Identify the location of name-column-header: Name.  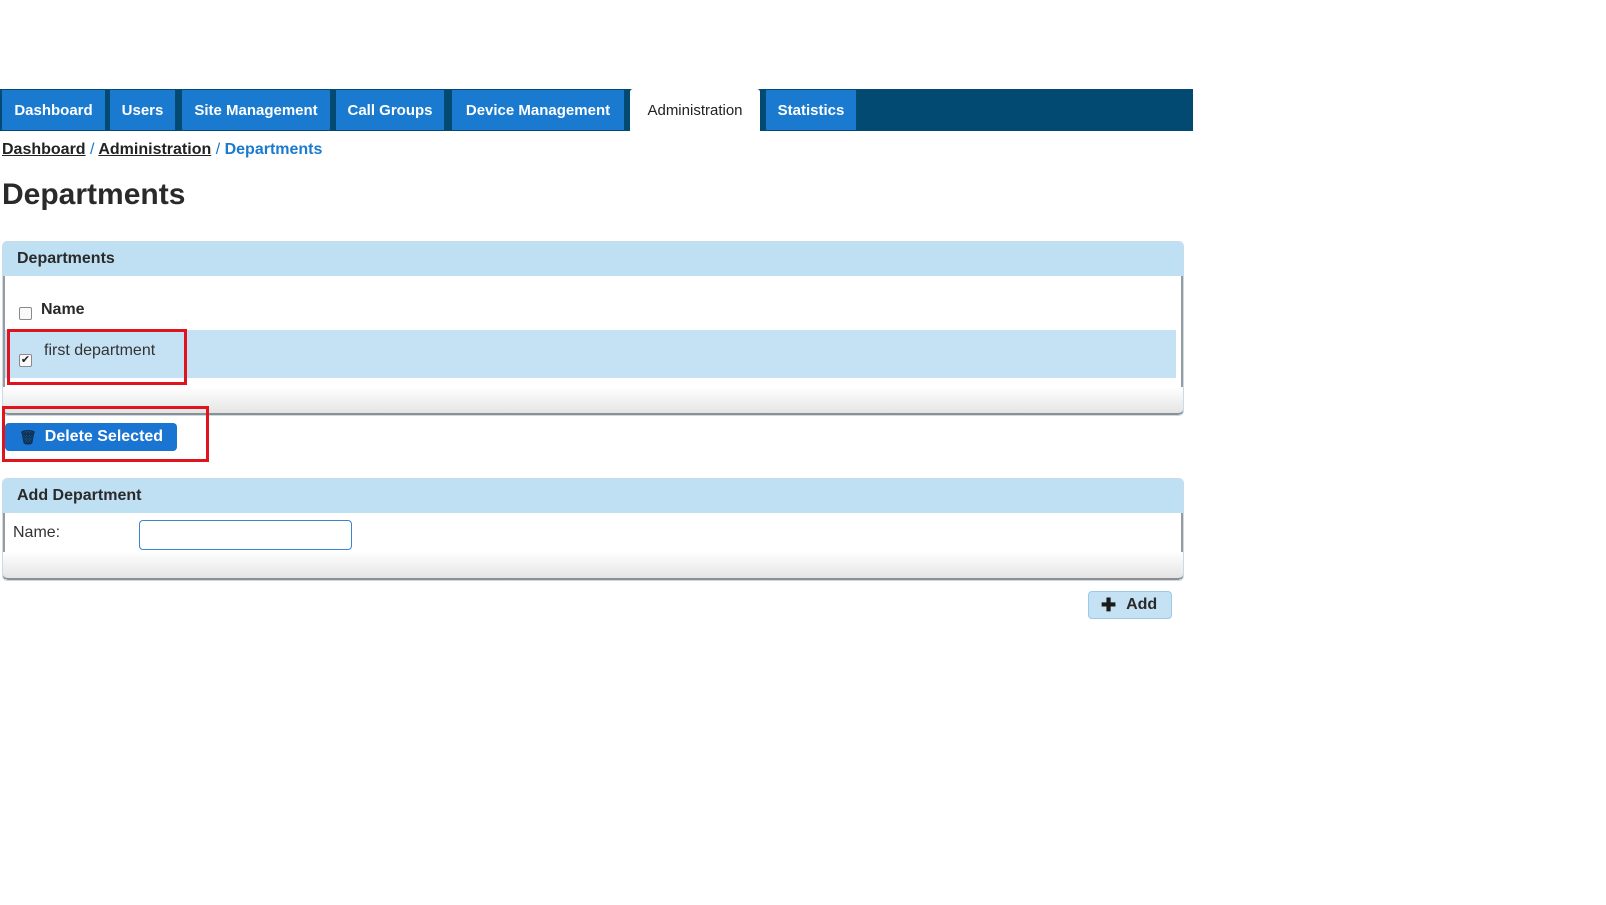
(63, 309).